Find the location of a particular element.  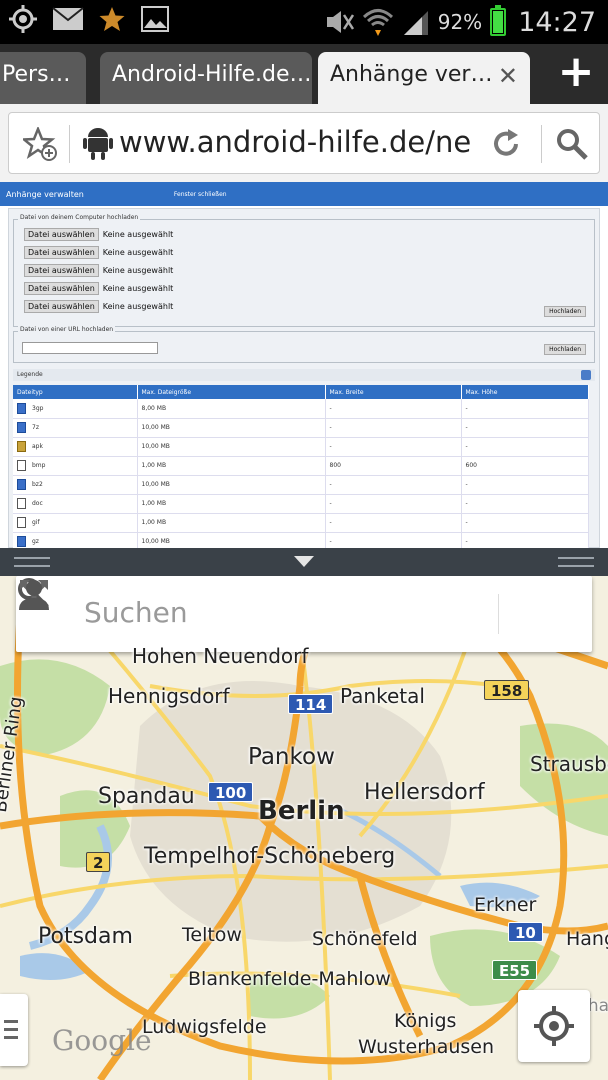

map-label: Erkner is located at coordinates (505, 905).